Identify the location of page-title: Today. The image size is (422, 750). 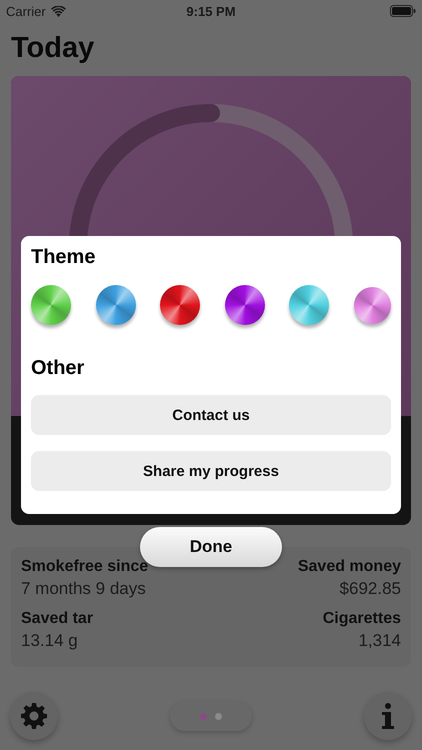
(53, 49).